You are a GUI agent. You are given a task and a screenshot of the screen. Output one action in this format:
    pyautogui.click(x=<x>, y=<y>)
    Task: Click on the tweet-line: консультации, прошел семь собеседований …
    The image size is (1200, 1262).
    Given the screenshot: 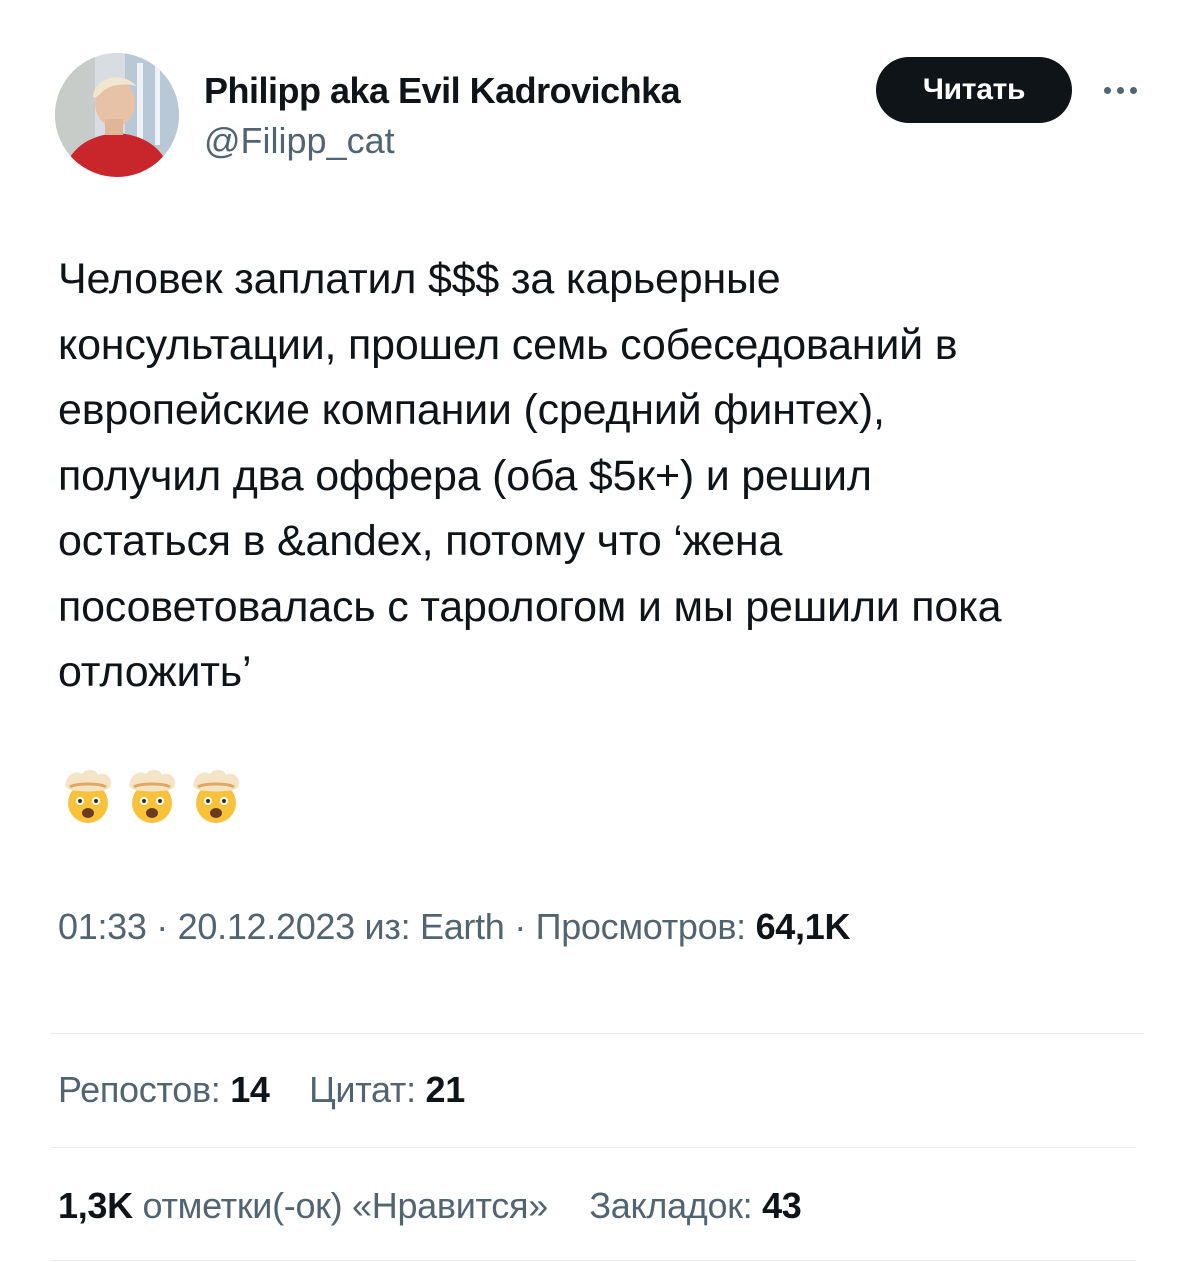 What is the action you would take?
    pyautogui.click(x=508, y=344)
    